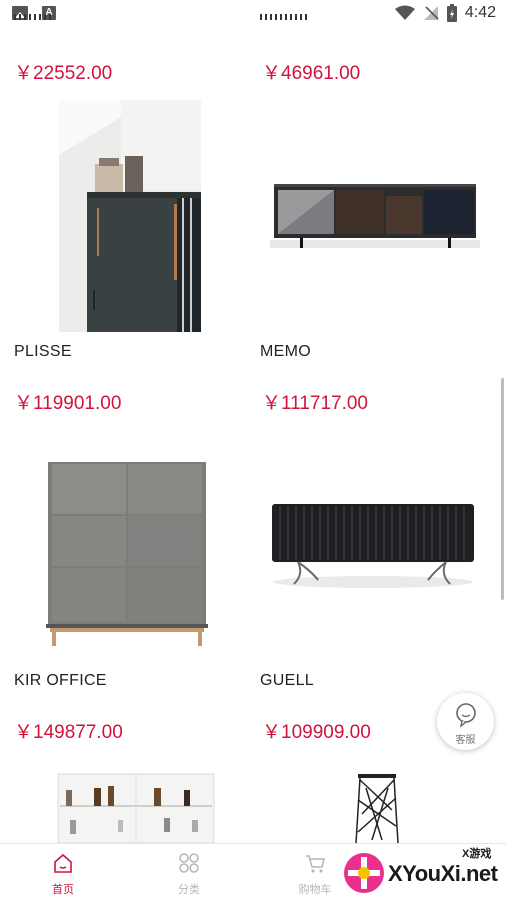  Describe the element at coordinates (465, 740) in the screenshot. I see `customer-service-label: 客服` at that location.